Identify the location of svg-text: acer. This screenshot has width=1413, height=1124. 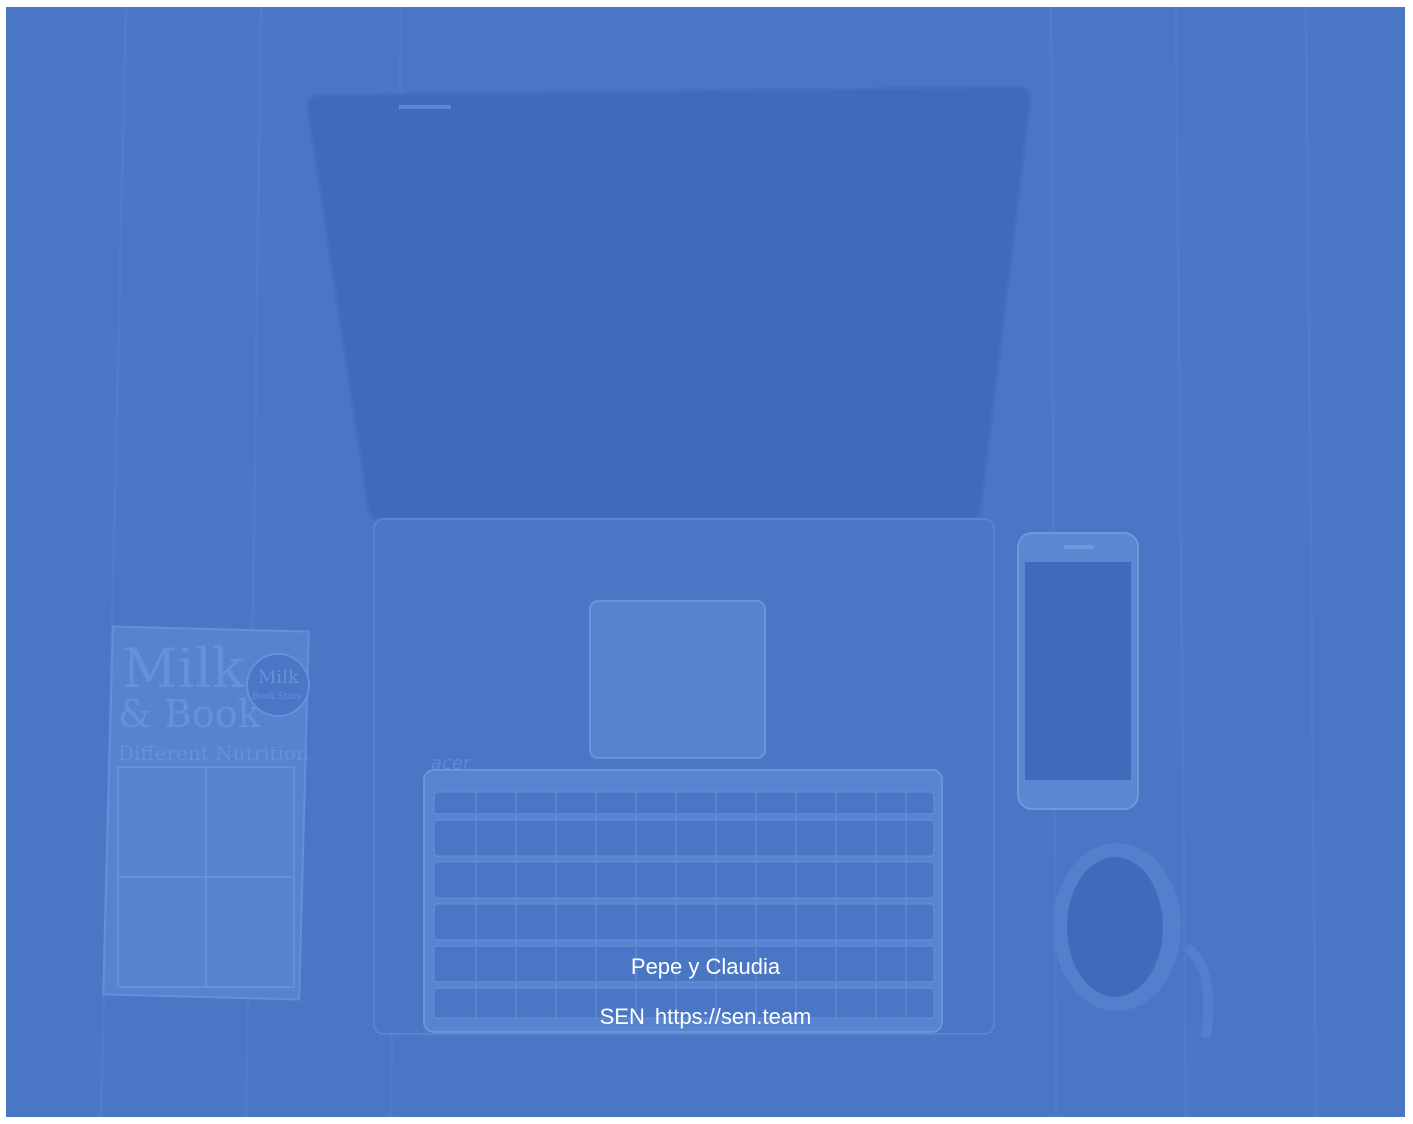
(451, 763).